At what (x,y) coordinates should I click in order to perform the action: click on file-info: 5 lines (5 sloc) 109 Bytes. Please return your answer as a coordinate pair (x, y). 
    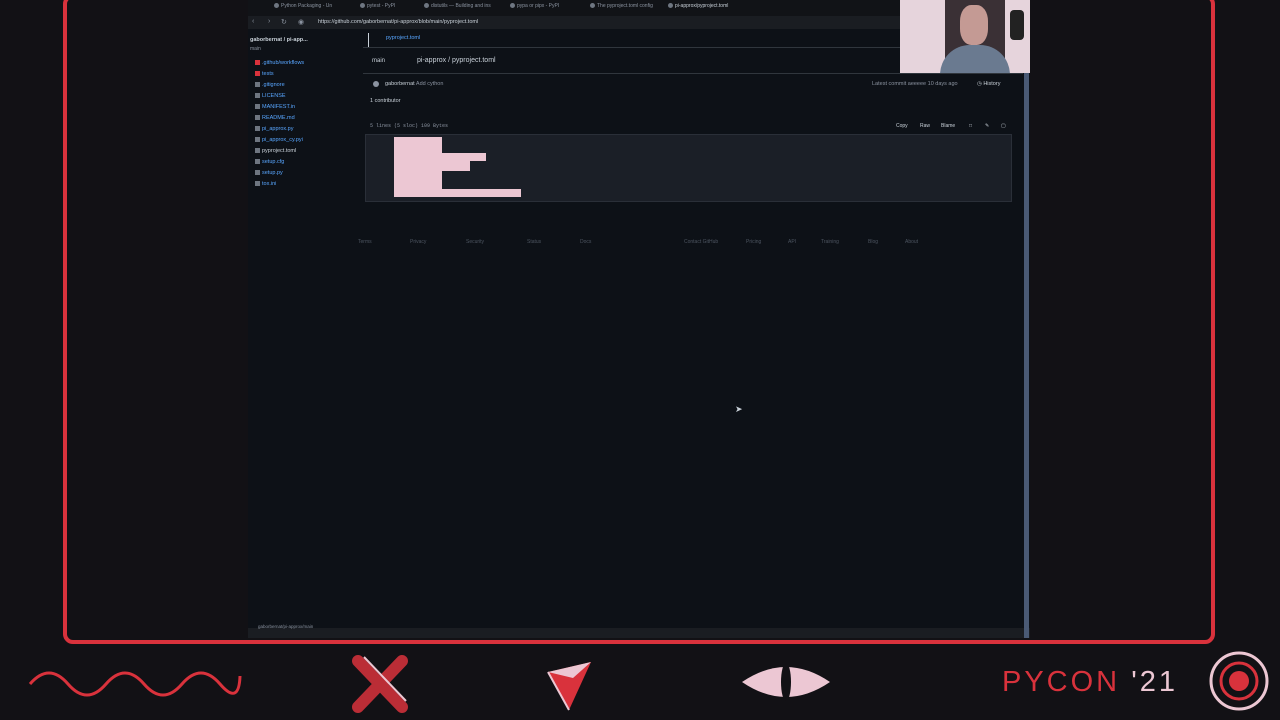
    Looking at the image, I should click on (409, 126).